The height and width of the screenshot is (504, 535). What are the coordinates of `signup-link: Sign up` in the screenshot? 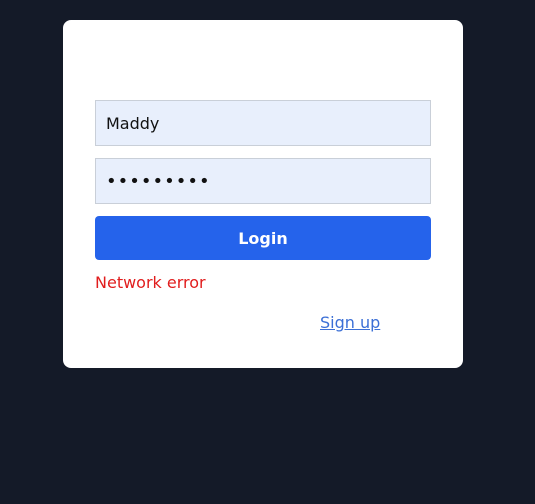 It's located at (350, 323).